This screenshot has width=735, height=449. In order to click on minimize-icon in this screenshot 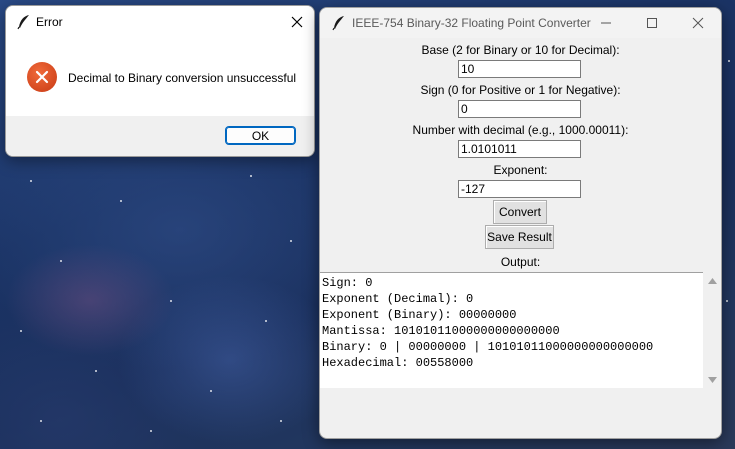, I will do `click(606, 23)`.